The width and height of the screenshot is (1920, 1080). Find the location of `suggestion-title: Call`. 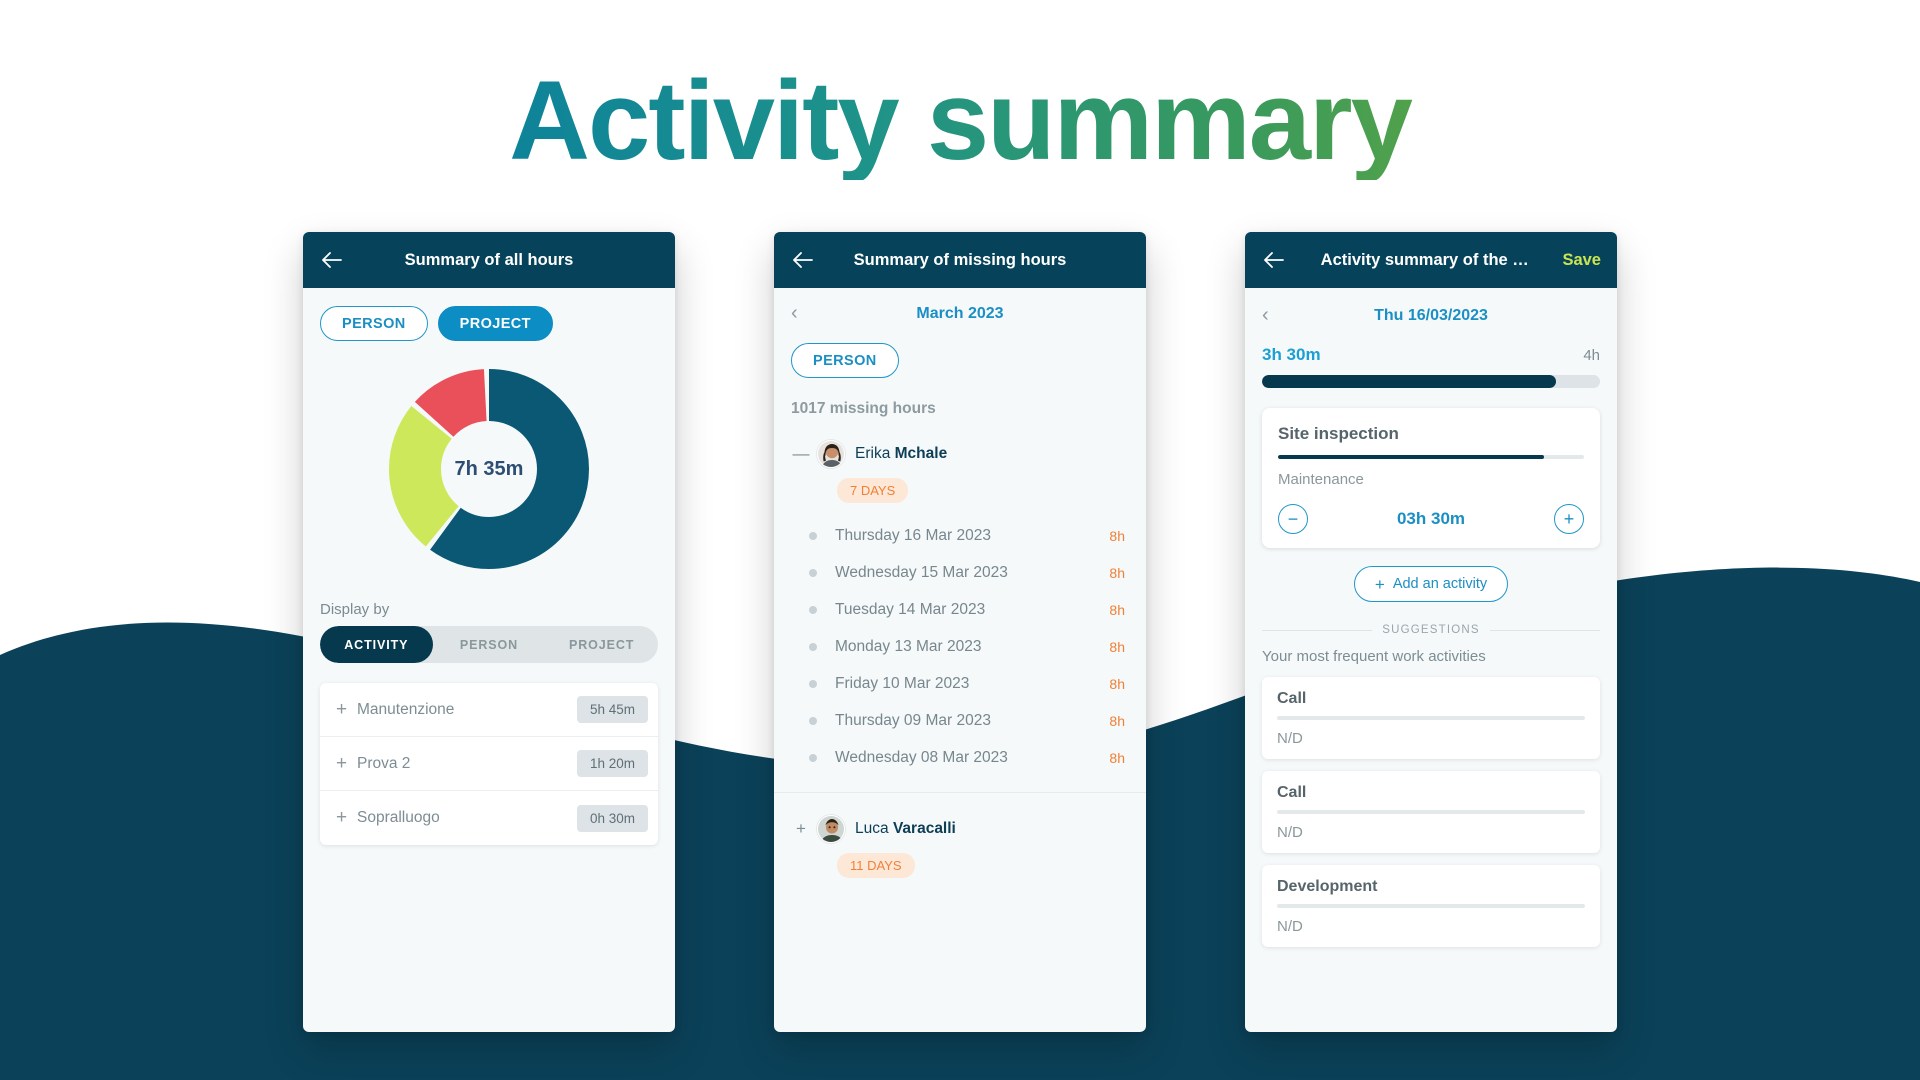

suggestion-title: Call is located at coordinates (1292, 792).